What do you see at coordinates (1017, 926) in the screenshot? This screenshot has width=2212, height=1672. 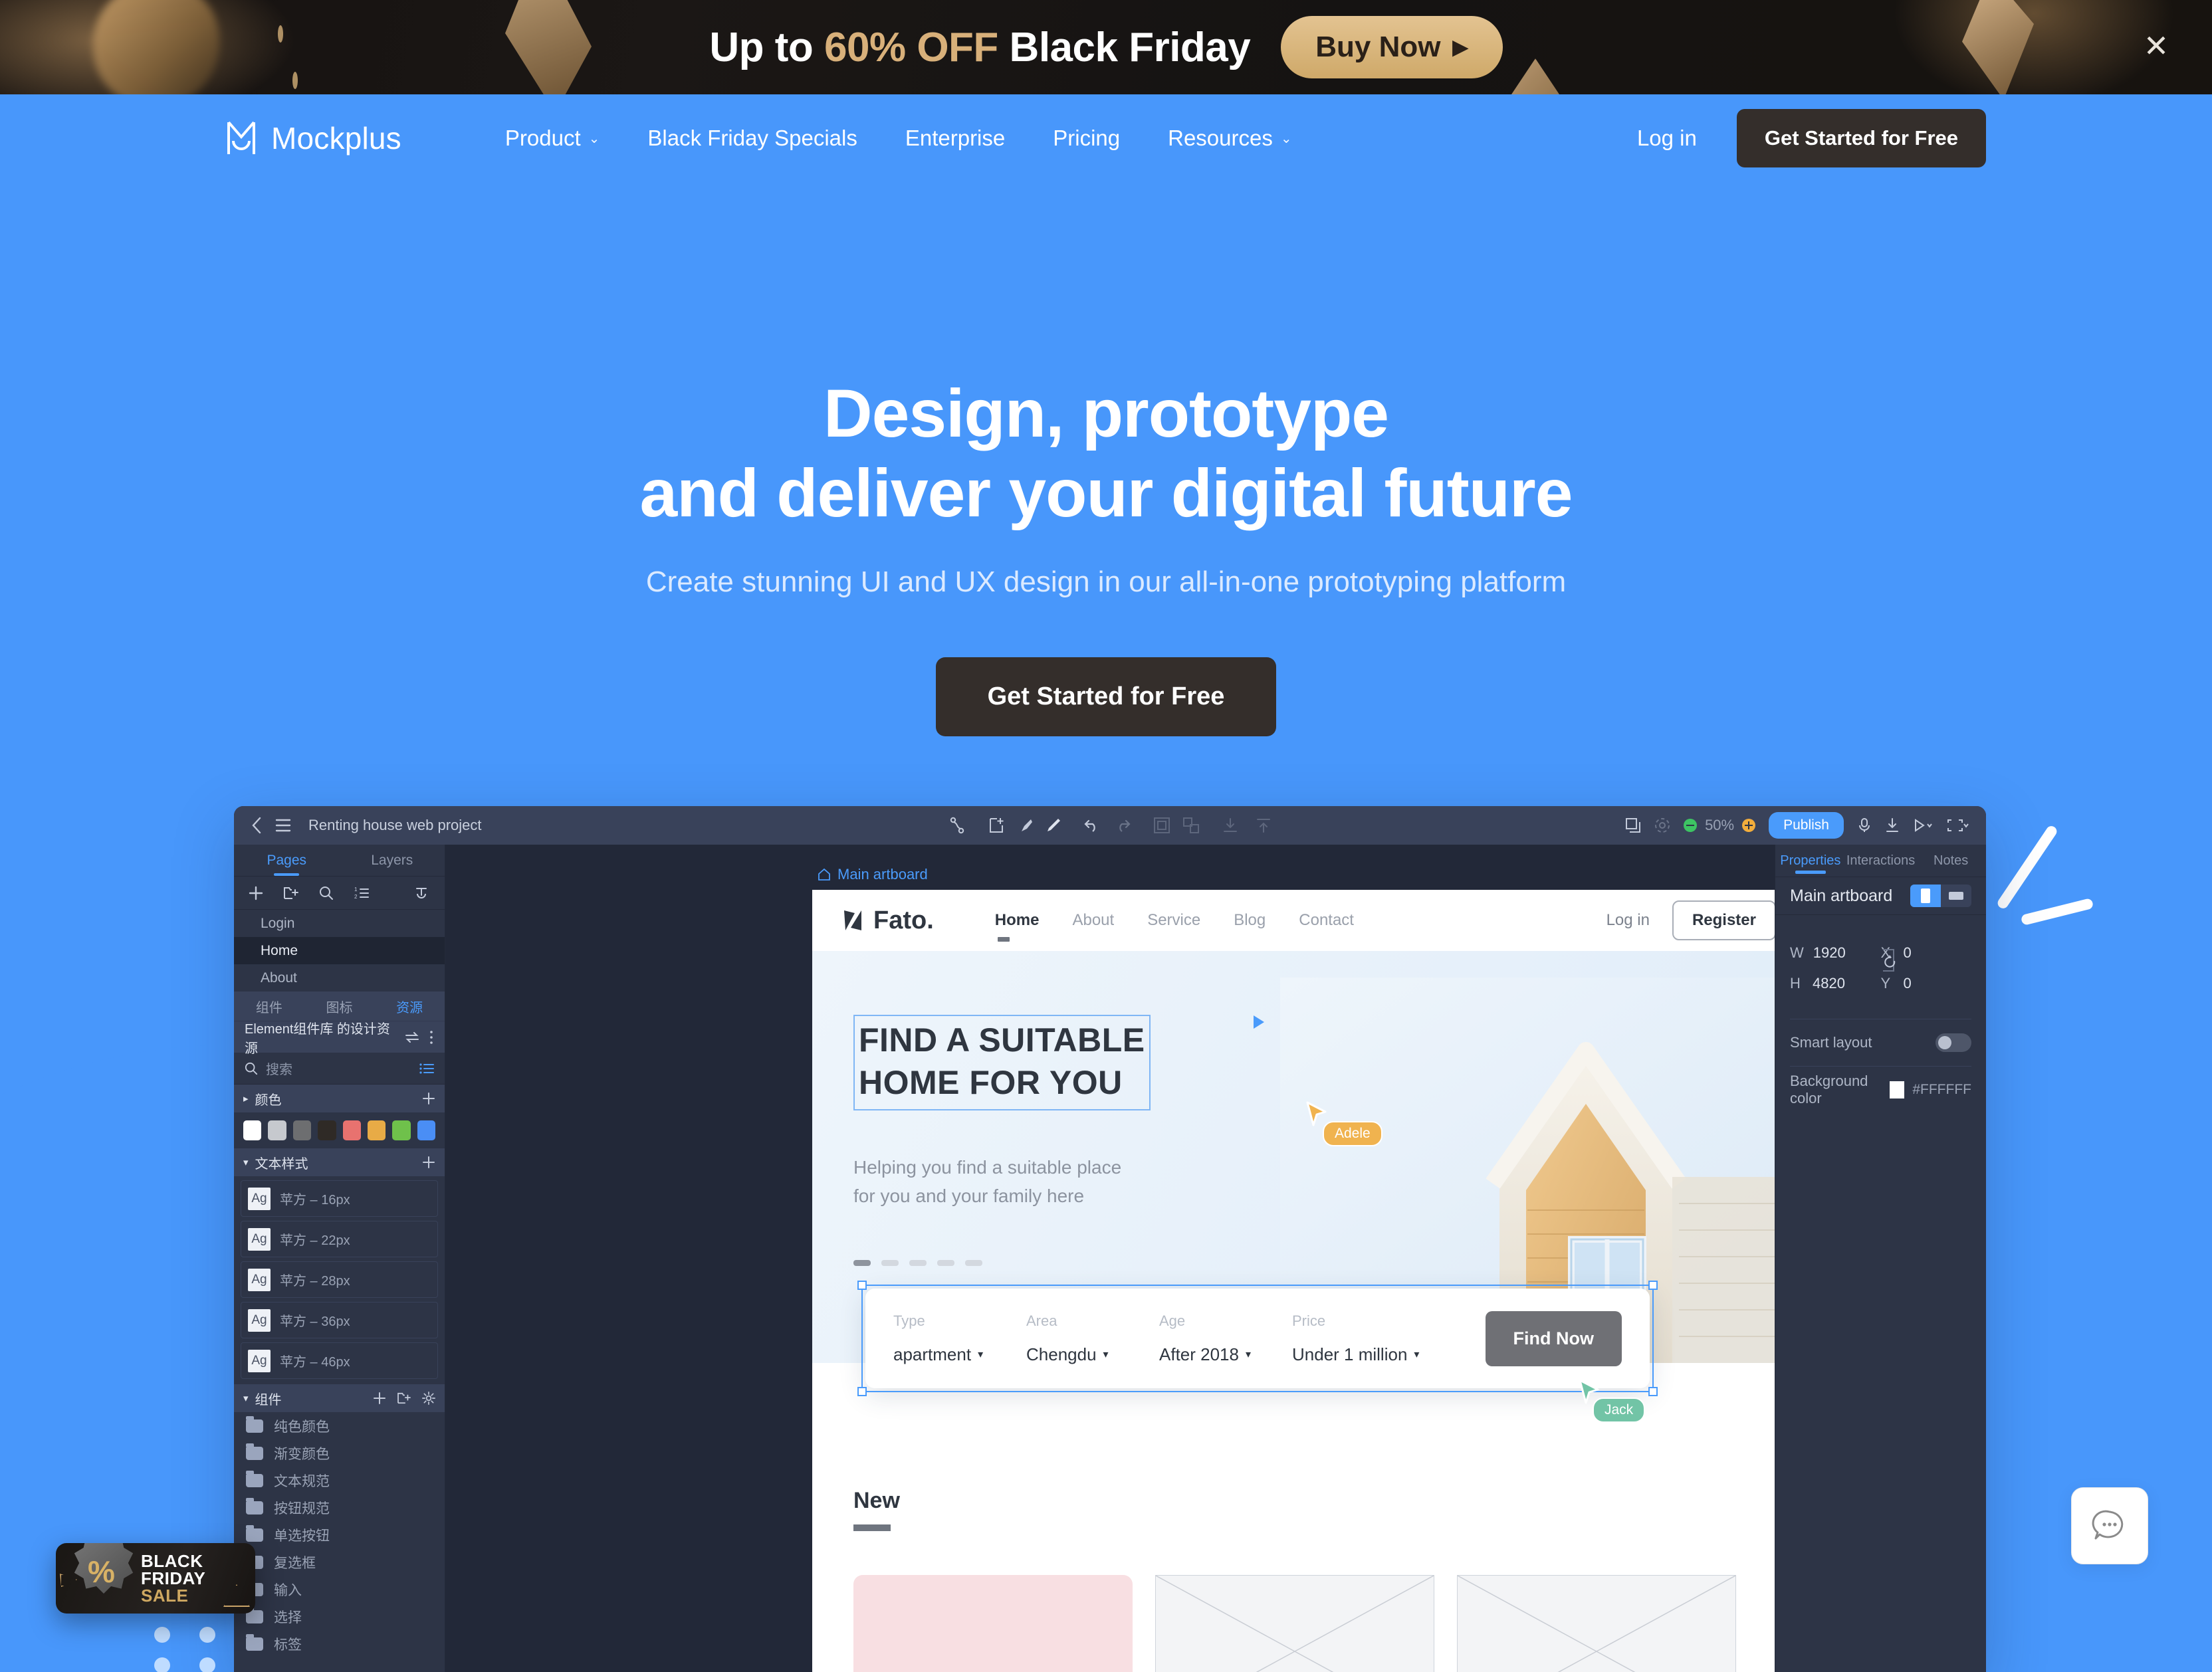 I see `artboard-nav-home: Home` at bounding box center [1017, 926].